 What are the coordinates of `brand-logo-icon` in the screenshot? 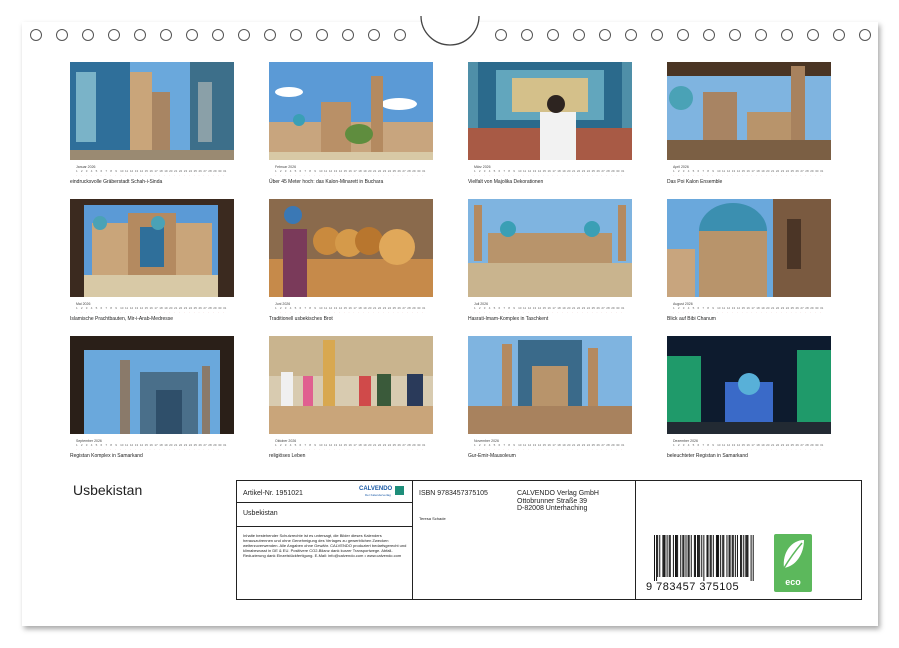 It's located at (399, 490).